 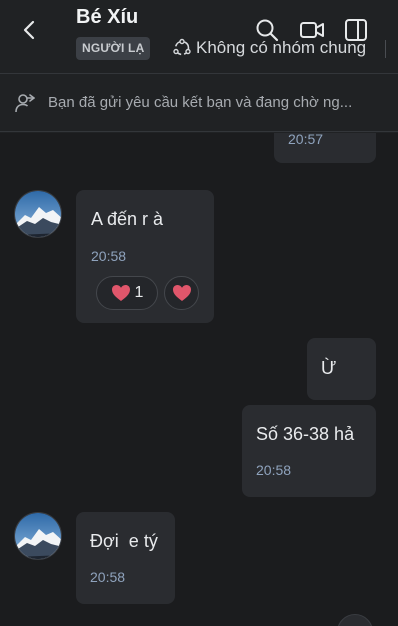 I want to click on message-text: A đến r à, so click(x=127, y=219).